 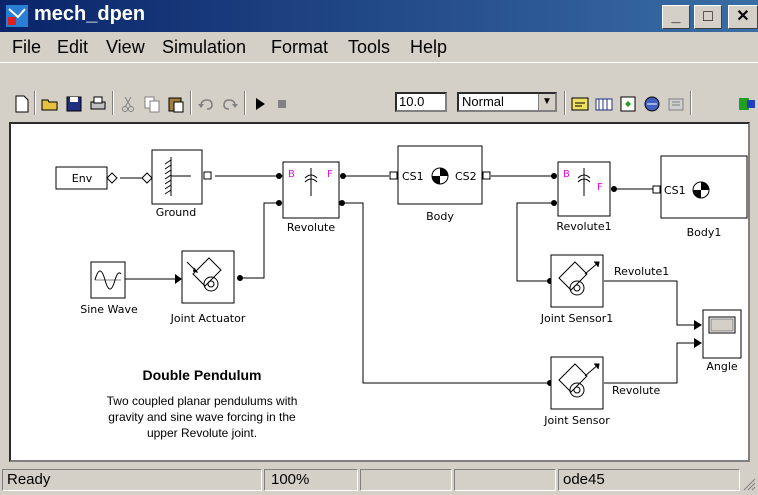 What do you see at coordinates (604, 104) in the screenshot?
I see `library-browser-icon` at bounding box center [604, 104].